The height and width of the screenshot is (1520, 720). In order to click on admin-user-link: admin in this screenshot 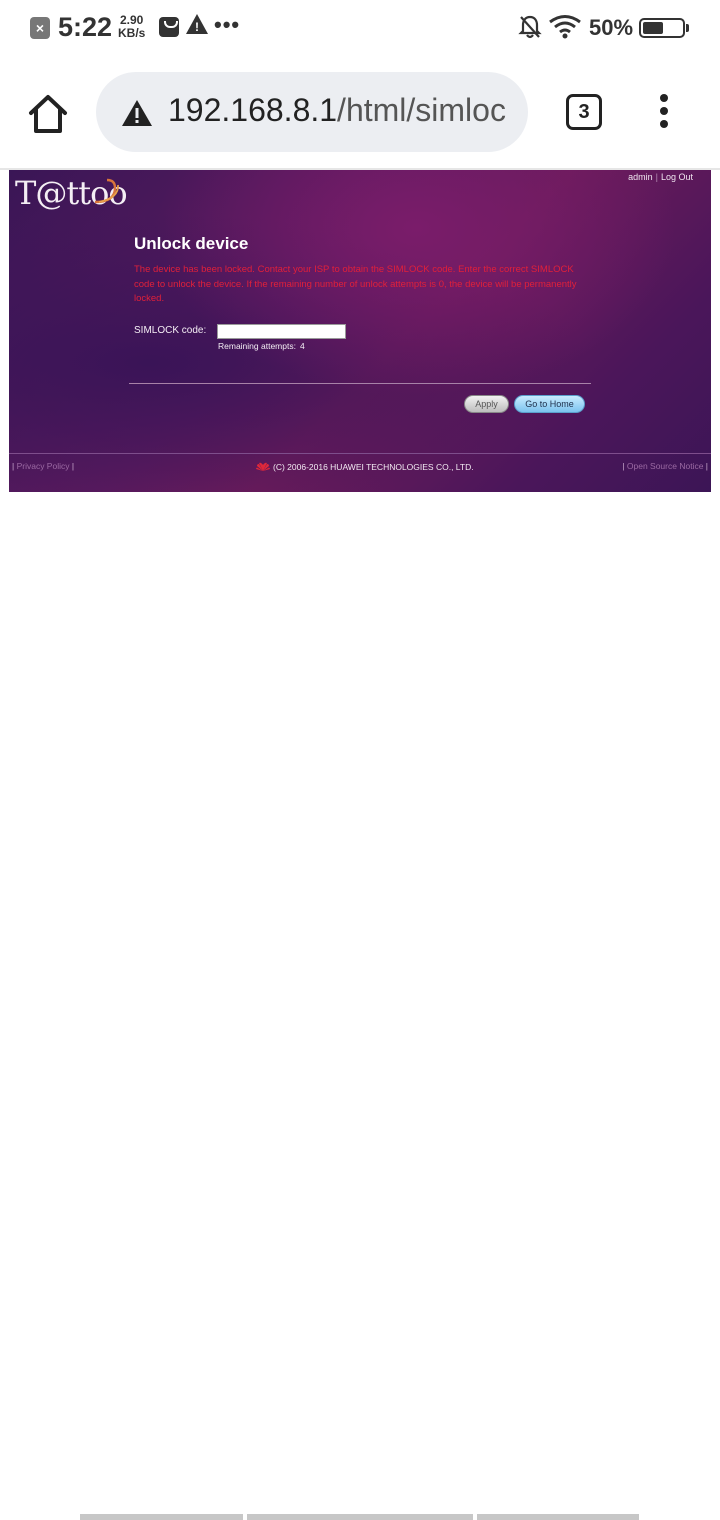, I will do `click(640, 177)`.